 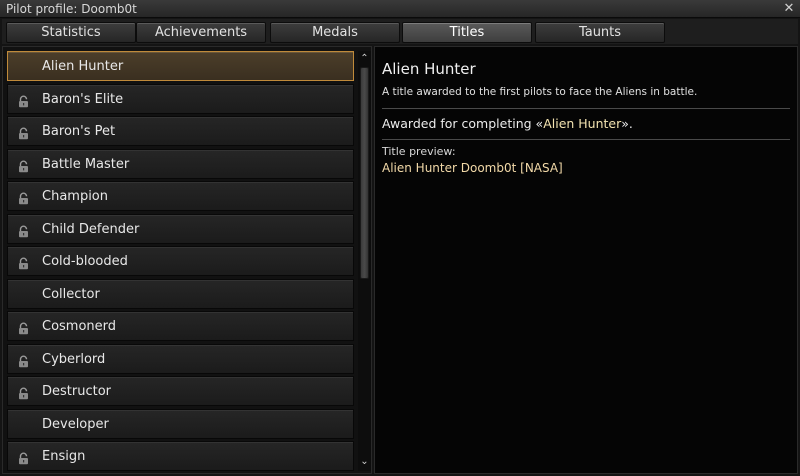 I want to click on title-list-item: Battle Master, so click(x=180, y=163).